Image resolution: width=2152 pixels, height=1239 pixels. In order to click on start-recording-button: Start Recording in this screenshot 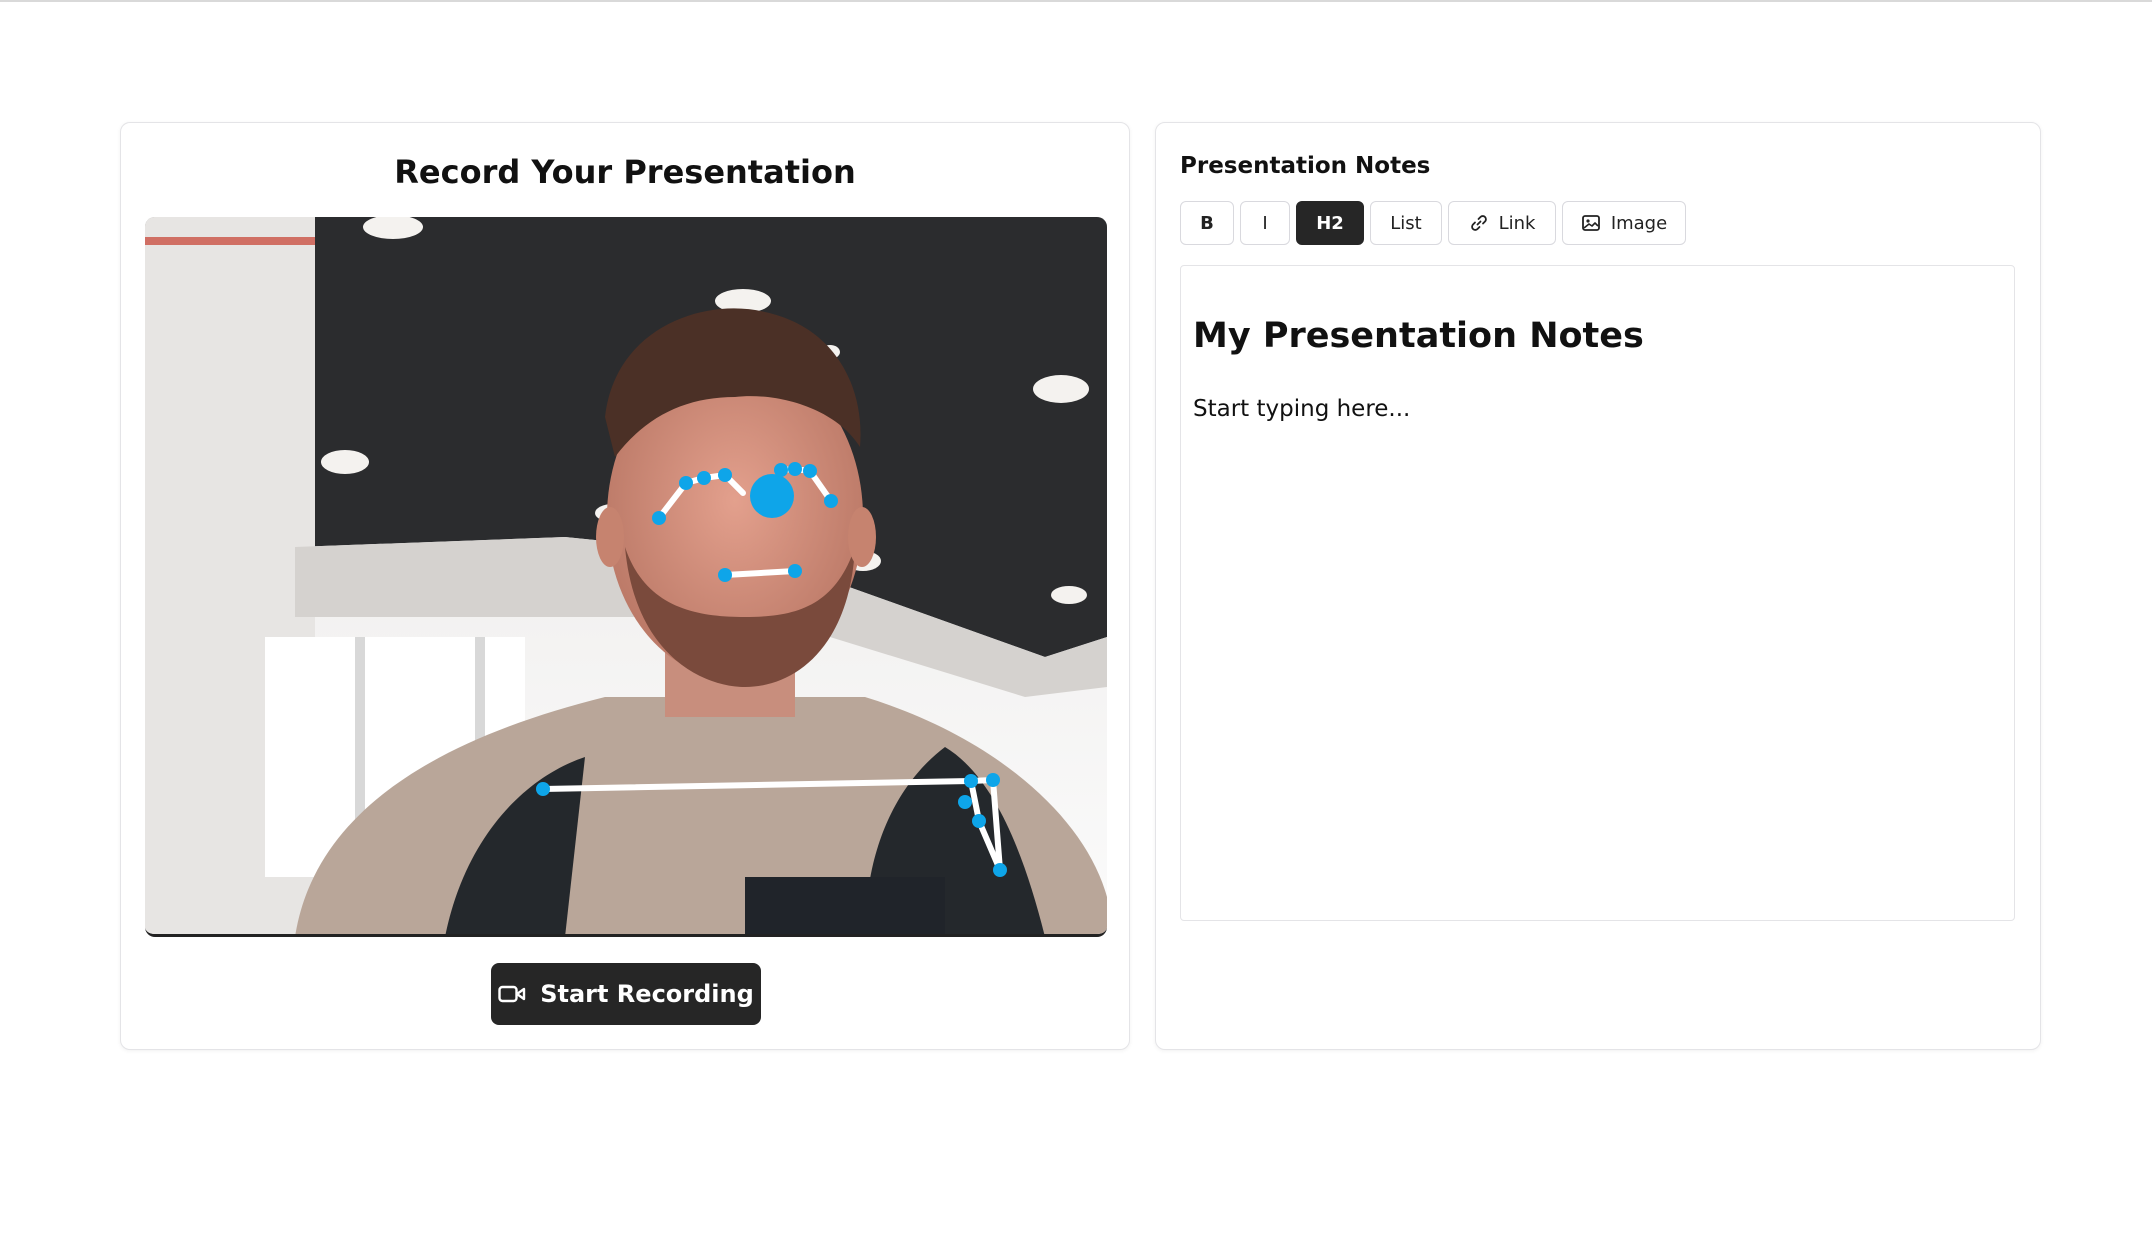, I will do `click(626, 994)`.